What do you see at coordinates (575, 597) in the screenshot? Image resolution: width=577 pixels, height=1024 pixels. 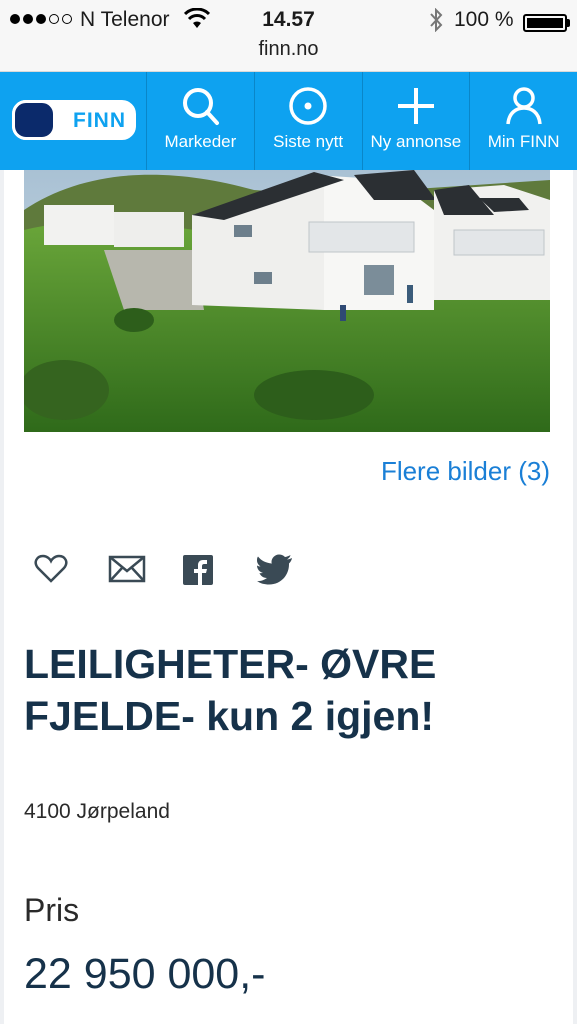 I see `page-edge-right` at bounding box center [575, 597].